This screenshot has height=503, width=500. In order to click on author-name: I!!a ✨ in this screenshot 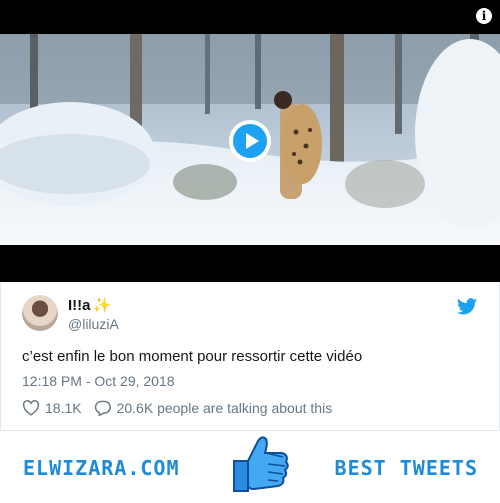, I will do `click(89, 305)`.